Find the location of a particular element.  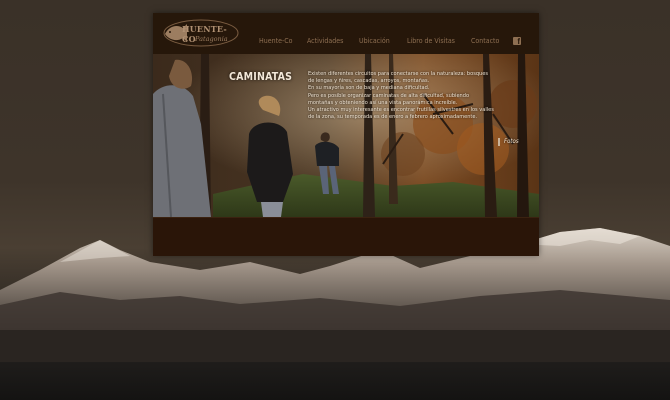

fotos-marker is located at coordinates (499, 142).